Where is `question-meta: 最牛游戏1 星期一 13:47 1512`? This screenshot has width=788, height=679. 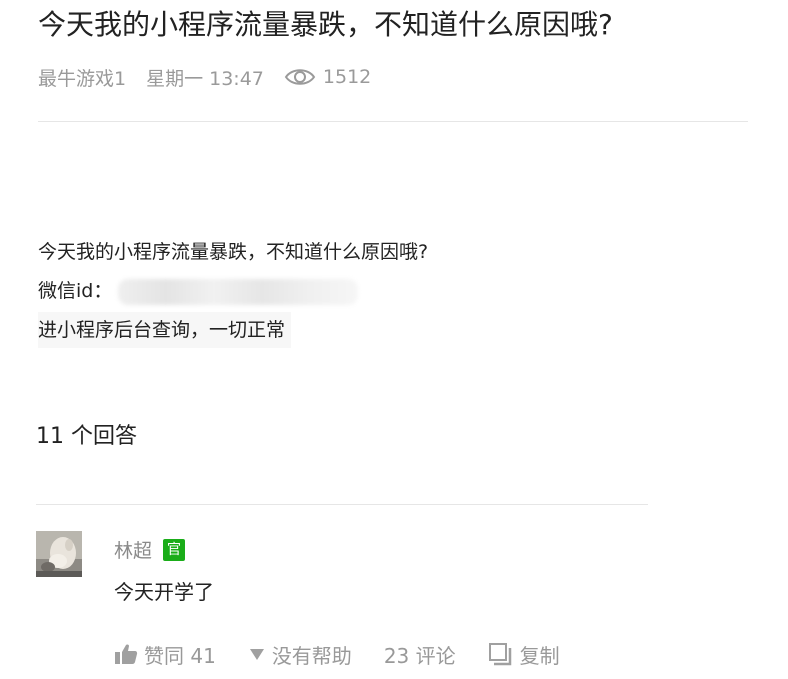 question-meta: 最牛游戏1 星期一 13:47 1512 is located at coordinates (204, 77).